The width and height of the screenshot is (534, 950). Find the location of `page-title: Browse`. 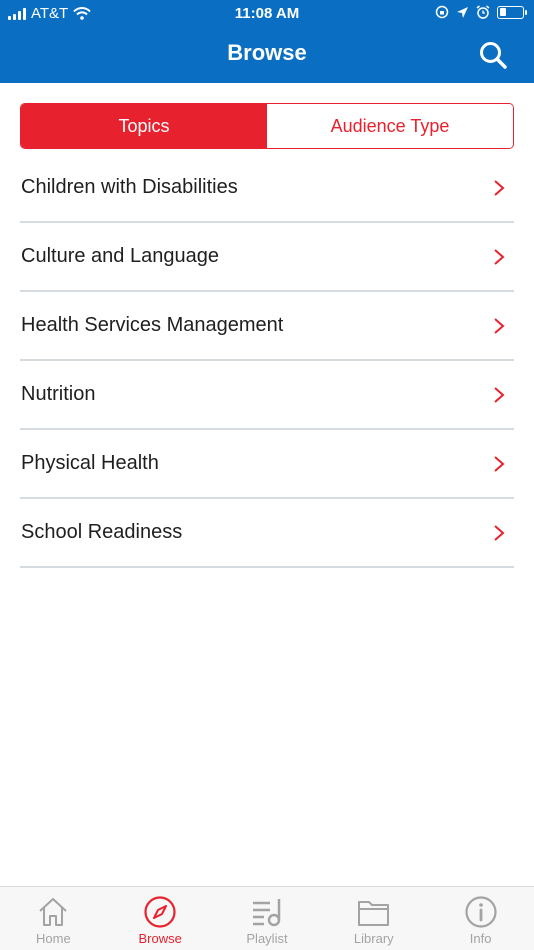

page-title: Browse is located at coordinates (267, 52).